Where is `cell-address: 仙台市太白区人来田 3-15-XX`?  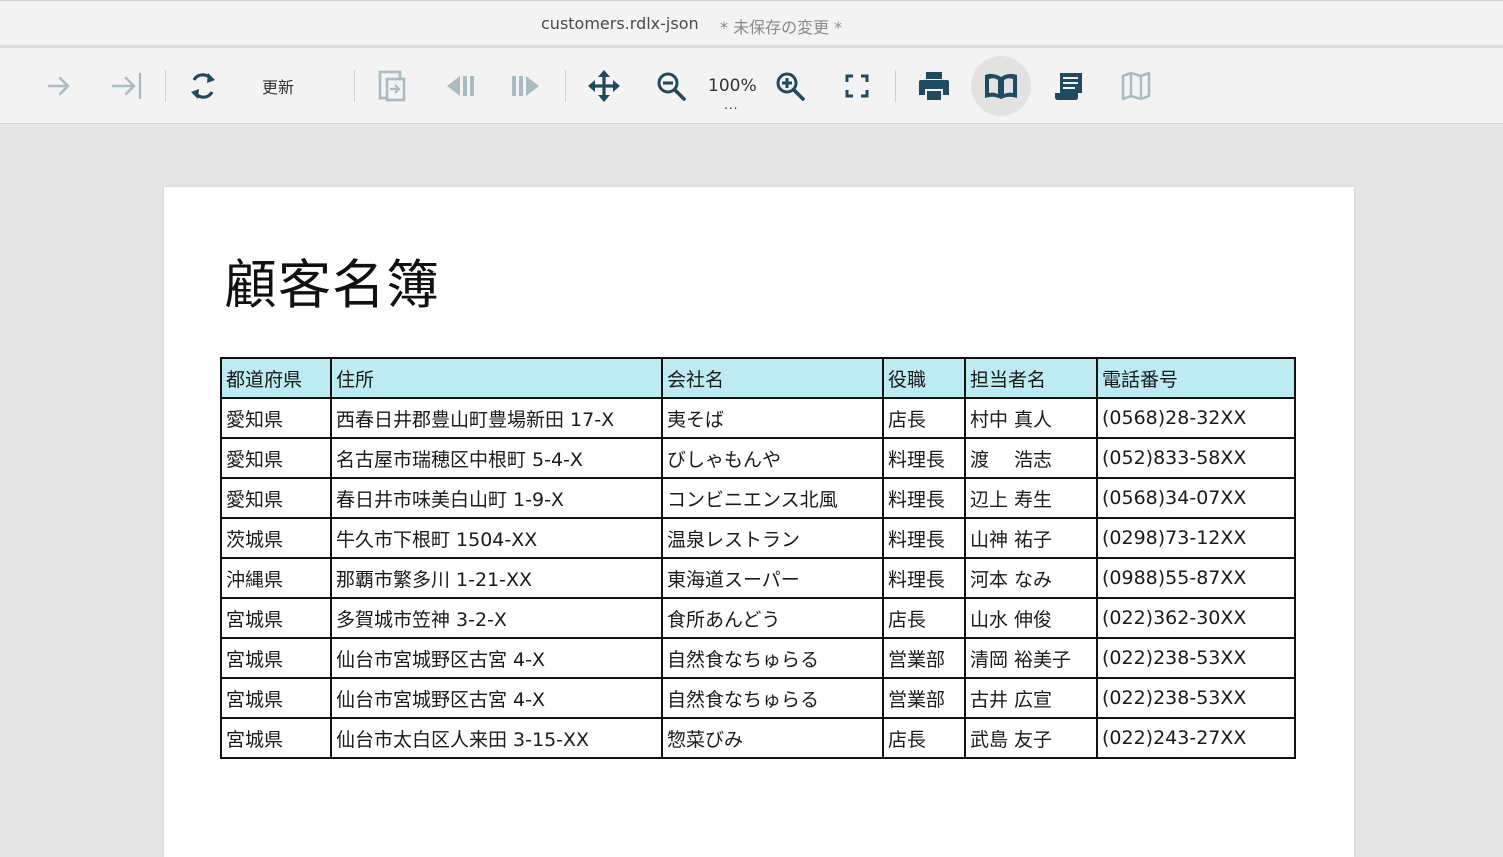 cell-address: 仙台市太白区人来田 3-15-XX is located at coordinates (496, 738).